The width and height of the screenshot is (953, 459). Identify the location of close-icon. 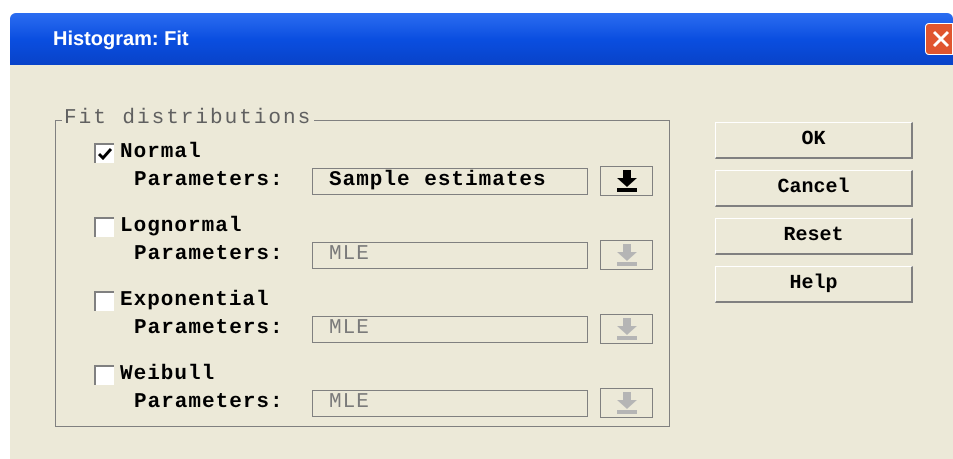
(941, 39).